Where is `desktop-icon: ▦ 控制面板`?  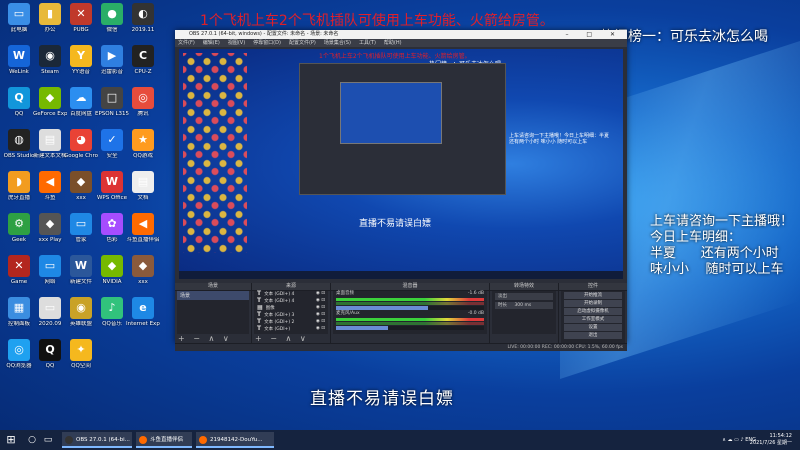
desktop-icon: ▦ 控制面板 is located at coordinates (19, 312).